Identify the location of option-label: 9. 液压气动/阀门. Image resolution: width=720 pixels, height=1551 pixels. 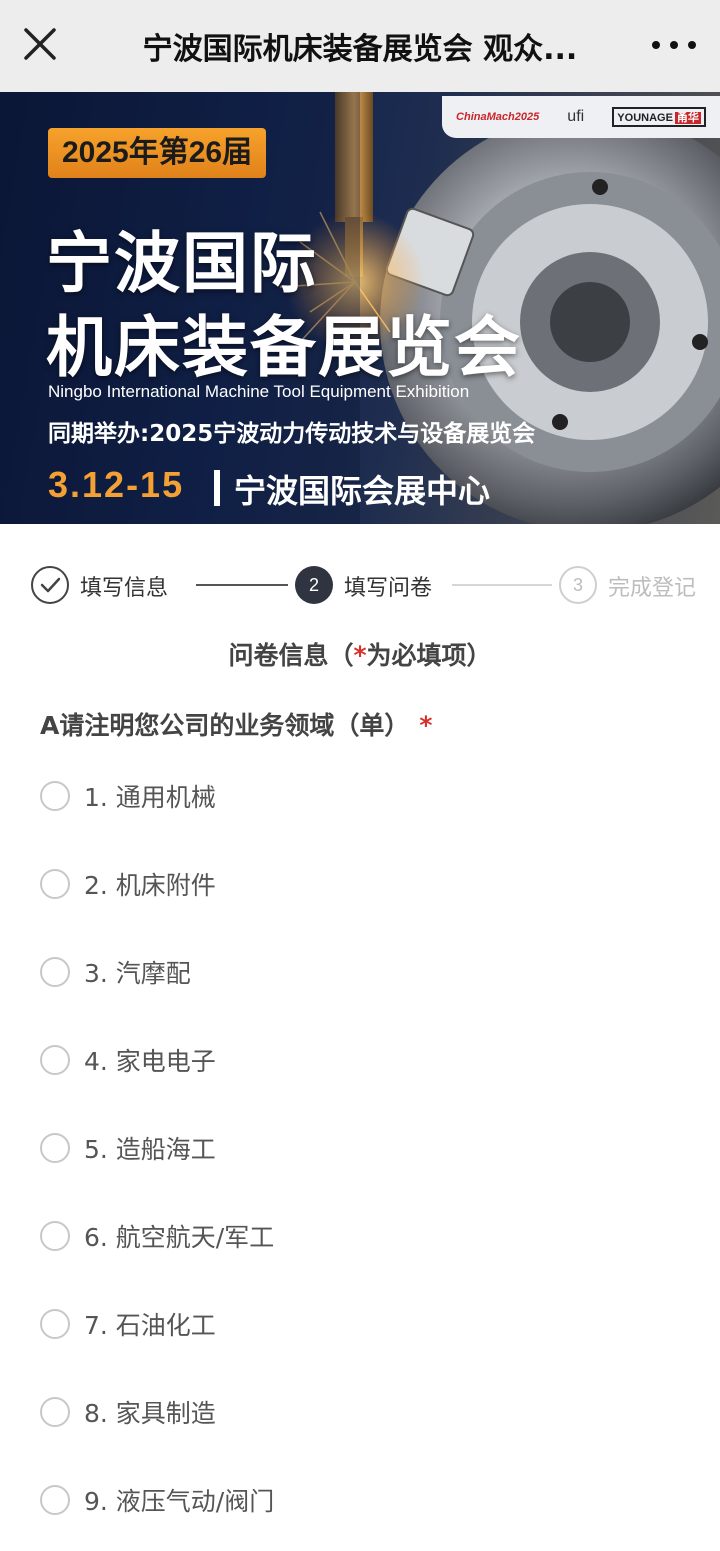
(179, 1501).